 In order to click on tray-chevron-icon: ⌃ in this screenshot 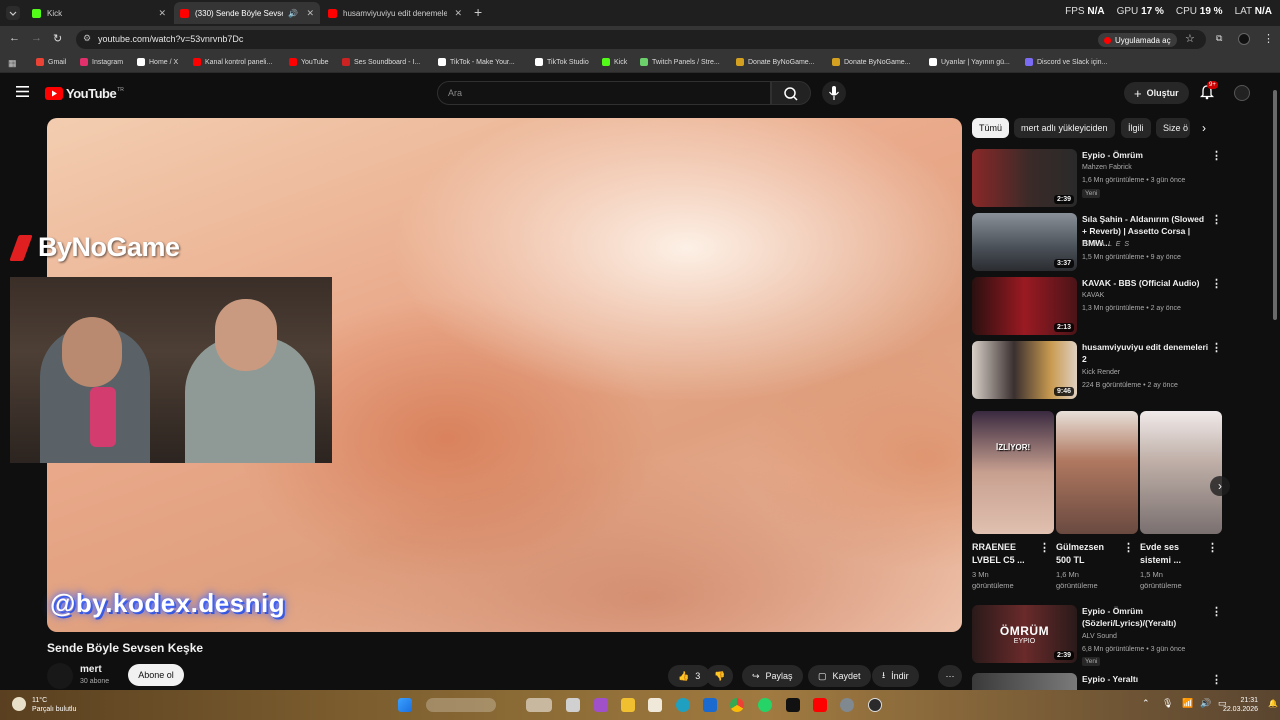, I will do `click(1146, 703)`.